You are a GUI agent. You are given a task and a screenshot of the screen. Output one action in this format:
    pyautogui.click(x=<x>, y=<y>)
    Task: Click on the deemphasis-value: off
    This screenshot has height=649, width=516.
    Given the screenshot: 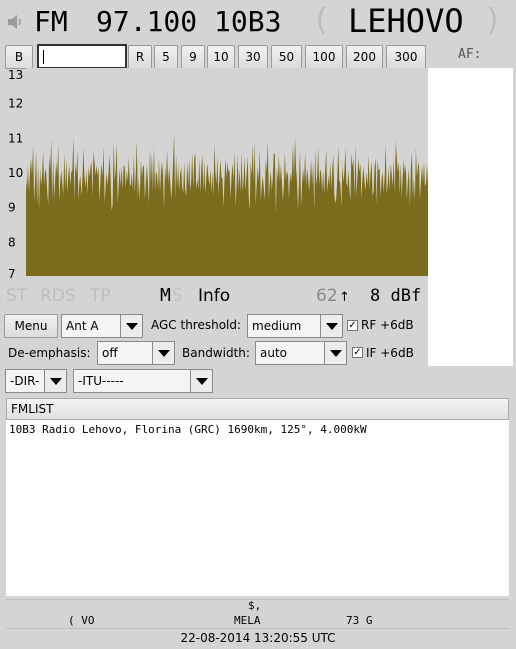 What is the action you would take?
    pyautogui.click(x=110, y=353)
    